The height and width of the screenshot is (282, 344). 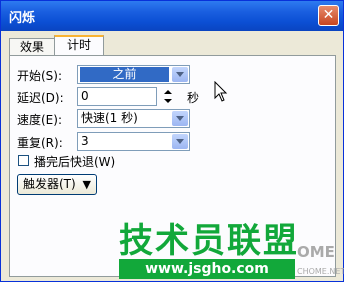 I want to click on corner-logo-sub: CHOME.NET, so click(x=320, y=271).